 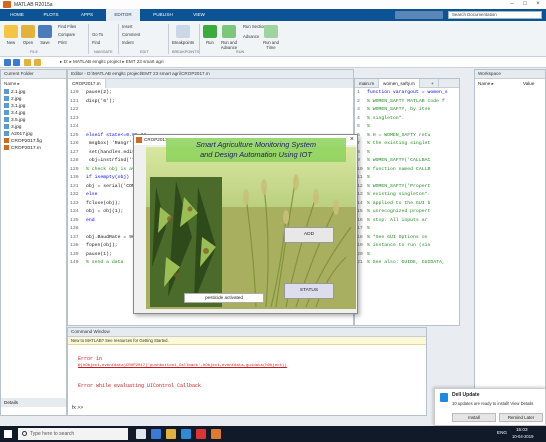 I want to click on forward-icon, so click(x=16, y=62).